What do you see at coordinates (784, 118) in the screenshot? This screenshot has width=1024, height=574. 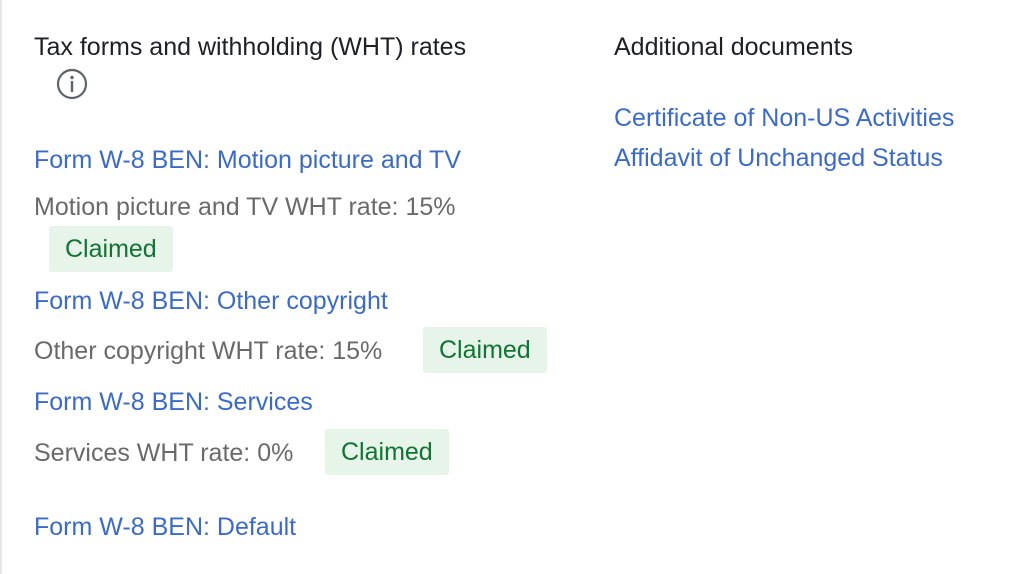 I see `certificate-non-us-activities-link: Certificate of Non-US Activities` at bounding box center [784, 118].